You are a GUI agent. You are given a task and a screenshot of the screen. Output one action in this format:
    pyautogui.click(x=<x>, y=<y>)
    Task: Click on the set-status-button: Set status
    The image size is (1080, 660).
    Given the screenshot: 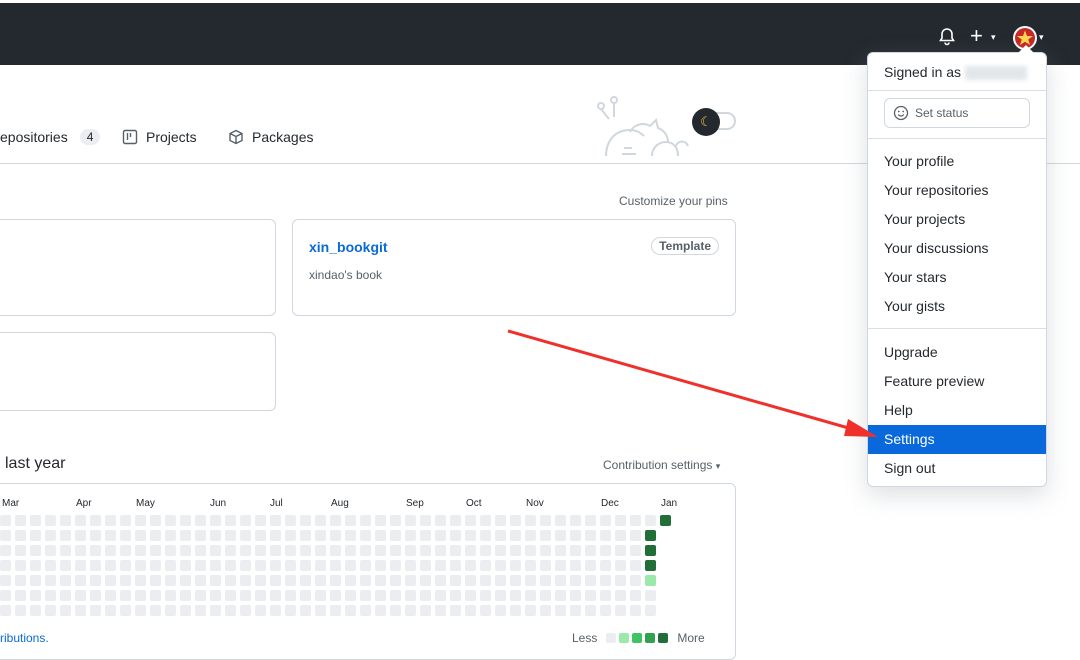 What is the action you would take?
    pyautogui.click(x=957, y=113)
    